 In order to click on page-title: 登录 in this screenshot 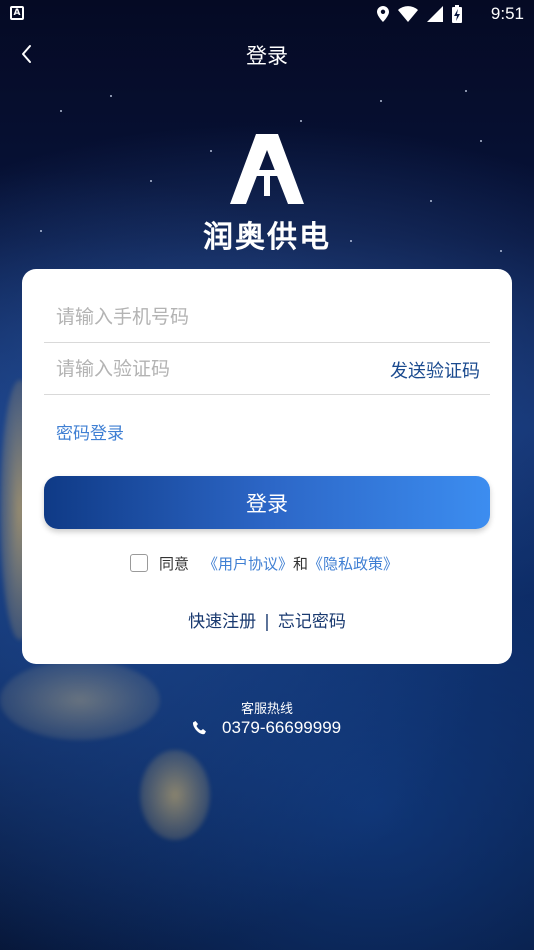, I will do `click(267, 56)`.